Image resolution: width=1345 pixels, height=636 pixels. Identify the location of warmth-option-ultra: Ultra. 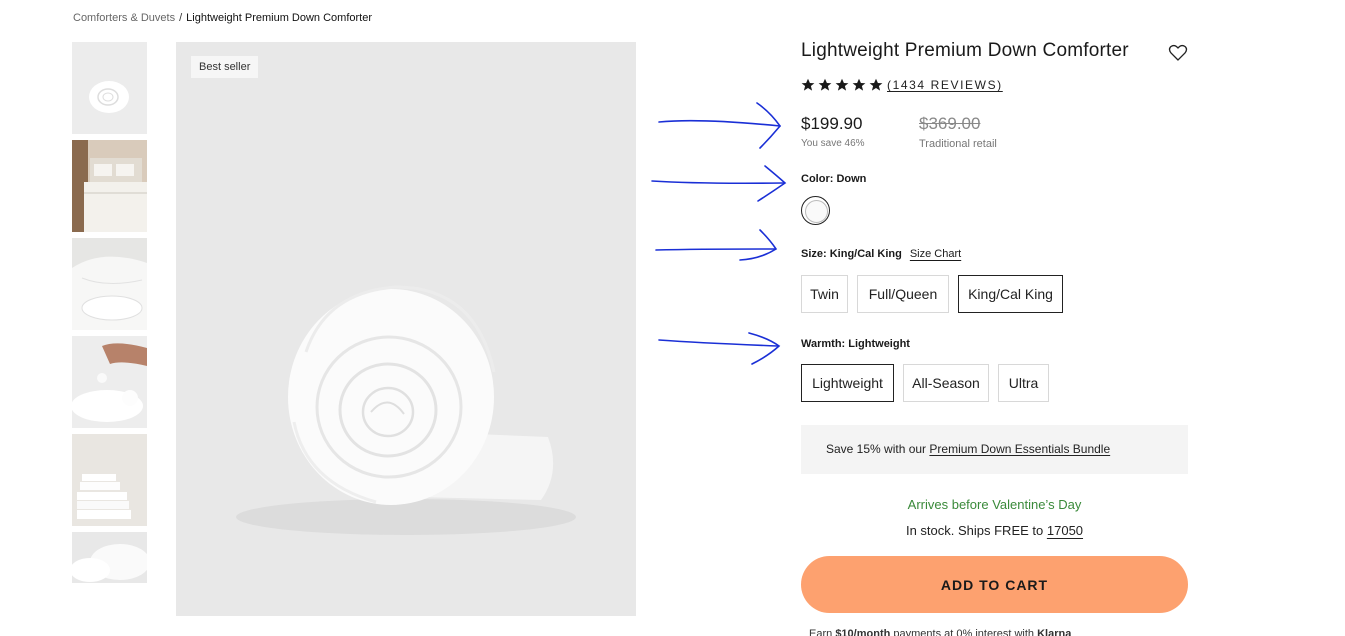
(1023, 383).